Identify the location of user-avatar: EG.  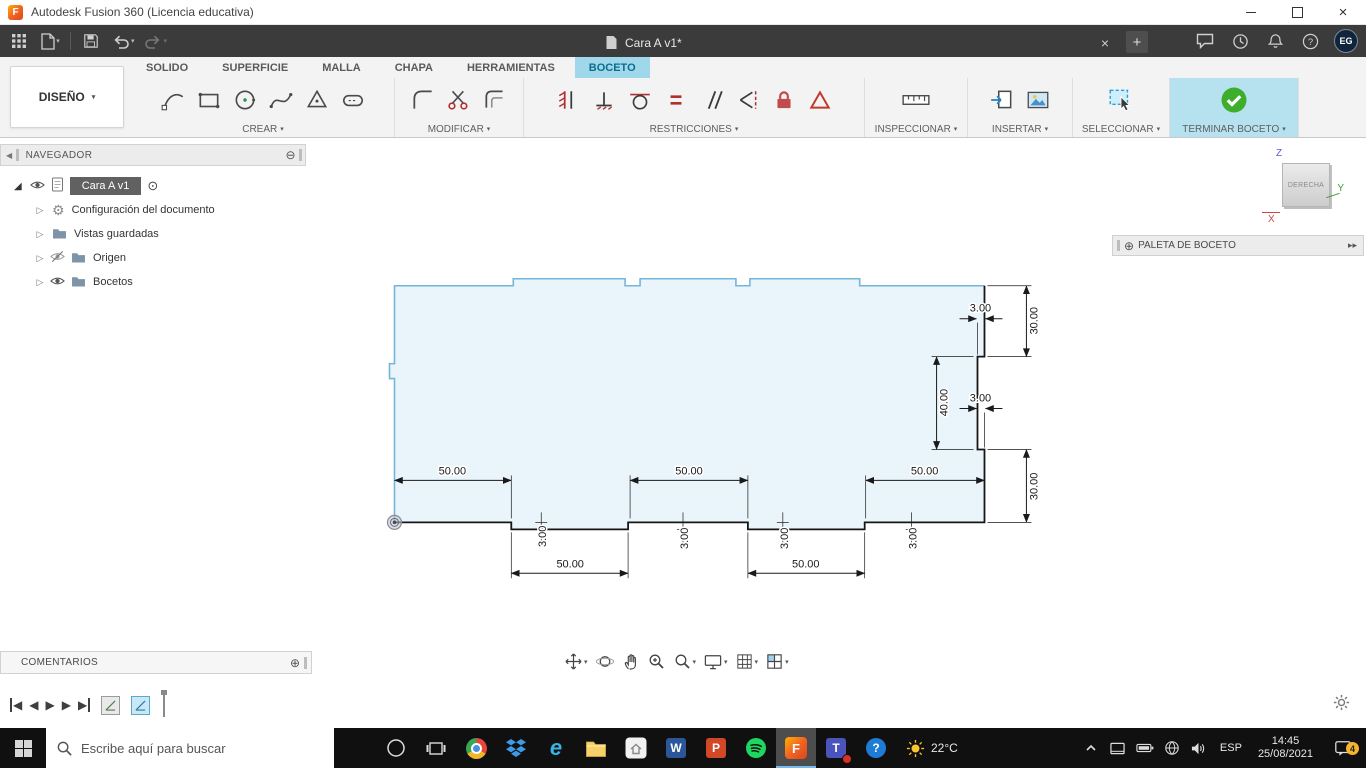
(1346, 41).